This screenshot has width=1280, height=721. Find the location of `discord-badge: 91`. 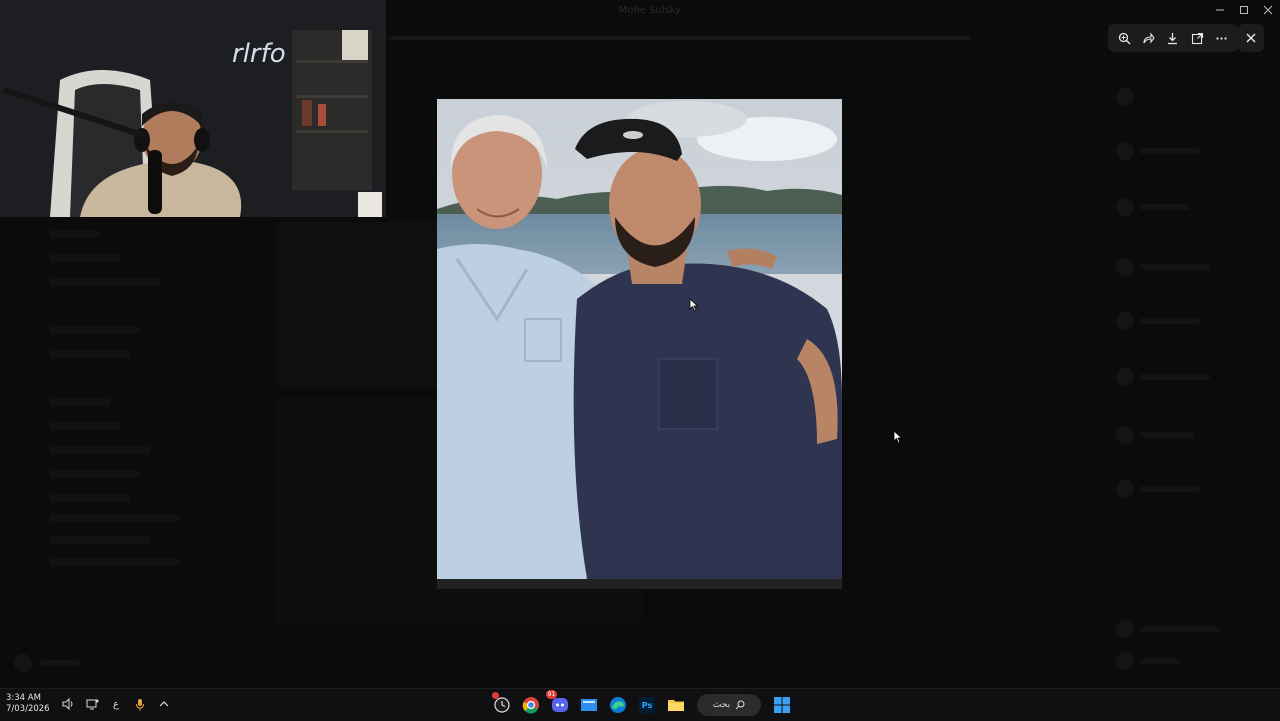

discord-badge: 91 is located at coordinates (551, 694).